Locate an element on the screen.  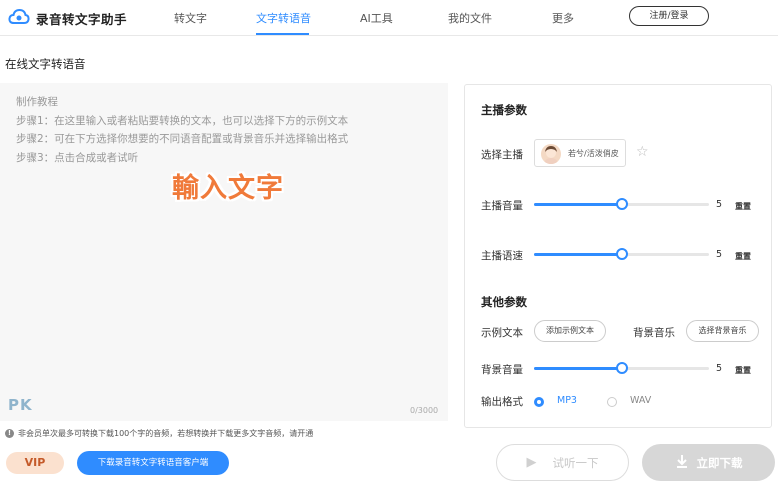
tutorial-step-2: 步骤2：可在下方选择你想要的不同语音配置或背景音乐并选择输出格式 is located at coordinates (182, 139).